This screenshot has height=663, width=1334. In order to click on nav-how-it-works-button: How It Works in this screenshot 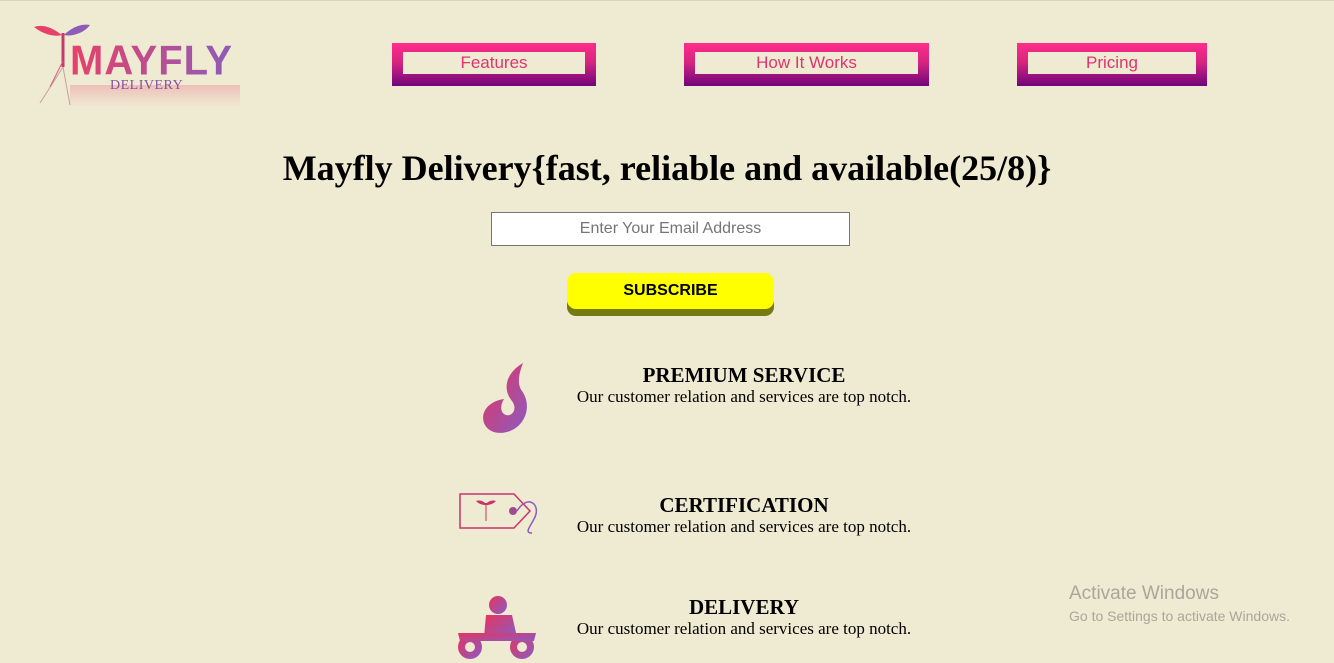, I will do `click(806, 64)`.